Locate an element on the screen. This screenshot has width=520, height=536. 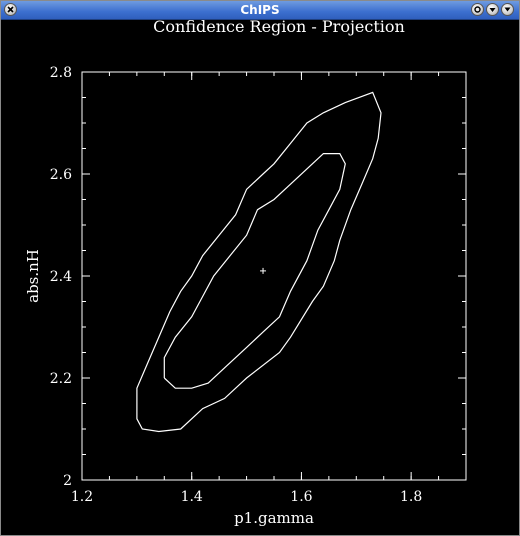
x-tick-label: 1.8 is located at coordinates (411, 497).